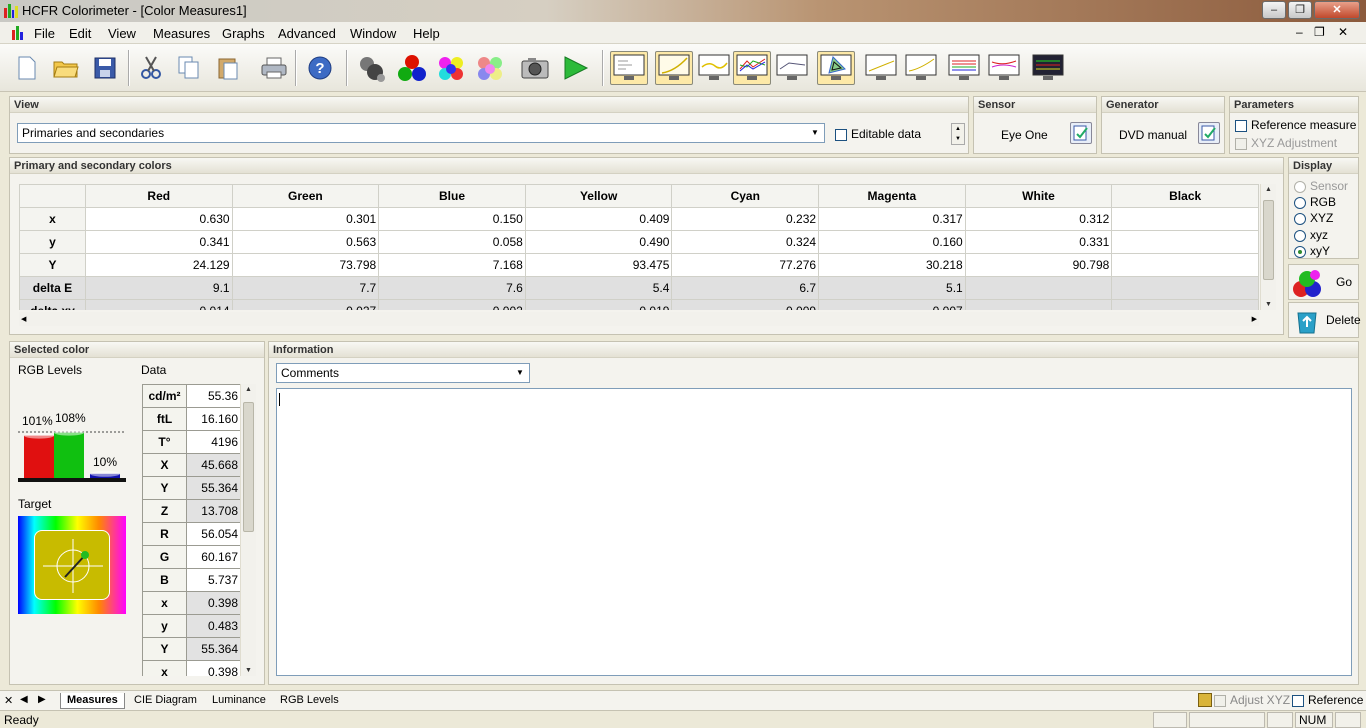 The width and height of the screenshot is (1366, 728). I want to click on table-cell: 0.341, so click(158, 242).